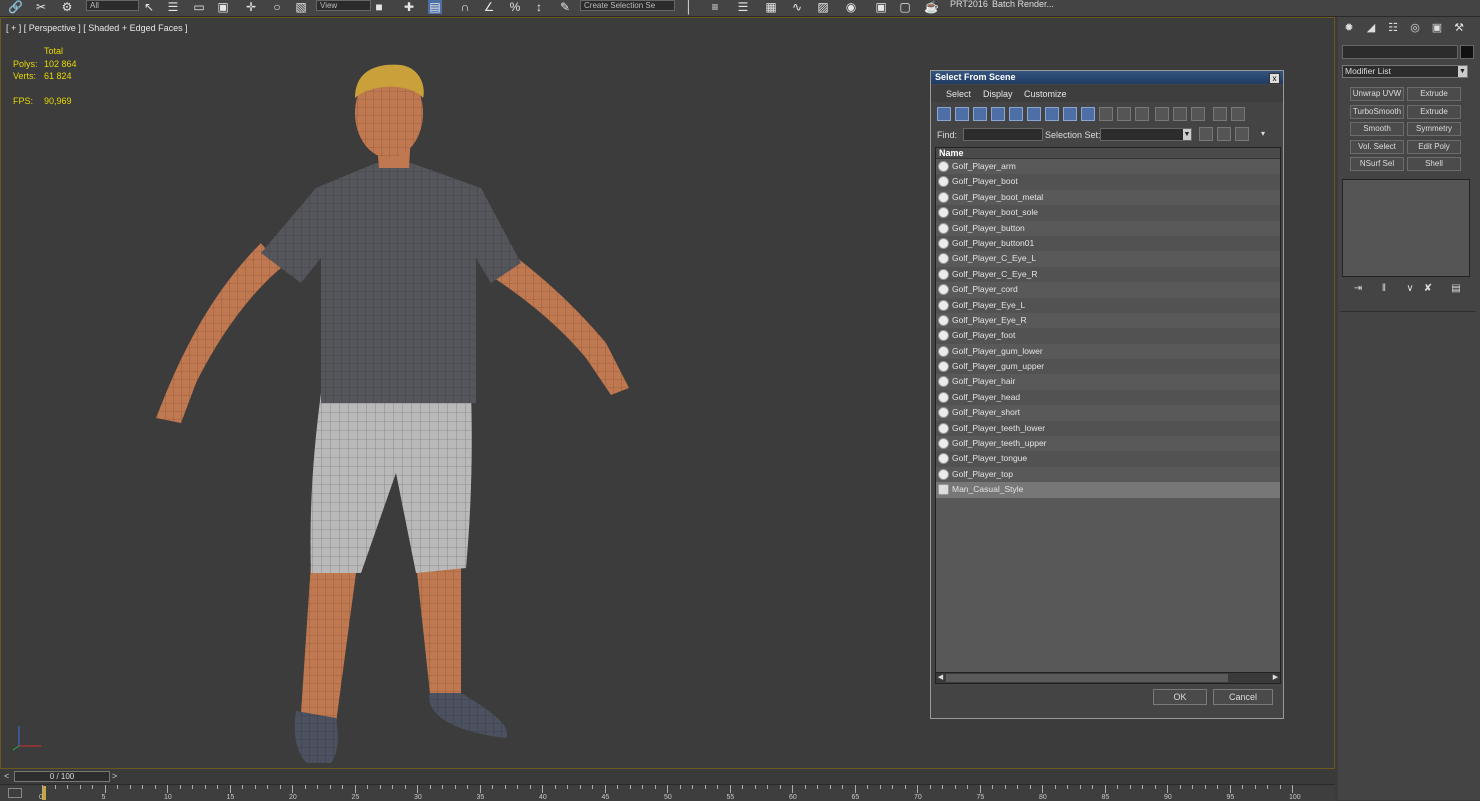 The image size is (1480, 801). What do you see at coordinates (1434, 146) in the screenshot?
I see `modifier-button: Edit Poly` at bounding box center [1434, 146].